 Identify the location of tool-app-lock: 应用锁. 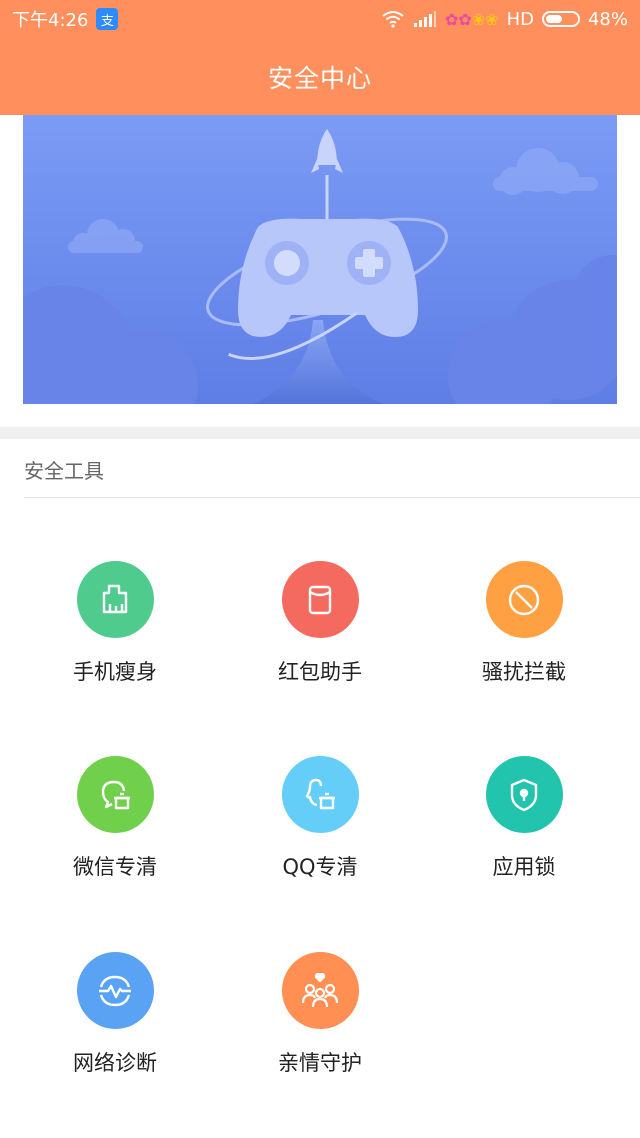
(524, 818).